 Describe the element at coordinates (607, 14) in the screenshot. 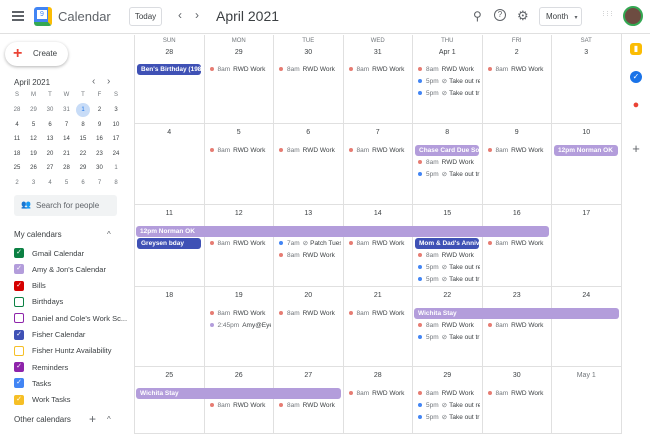

I see `apps-grid-icon: ⋮⋮⋮` at that location.